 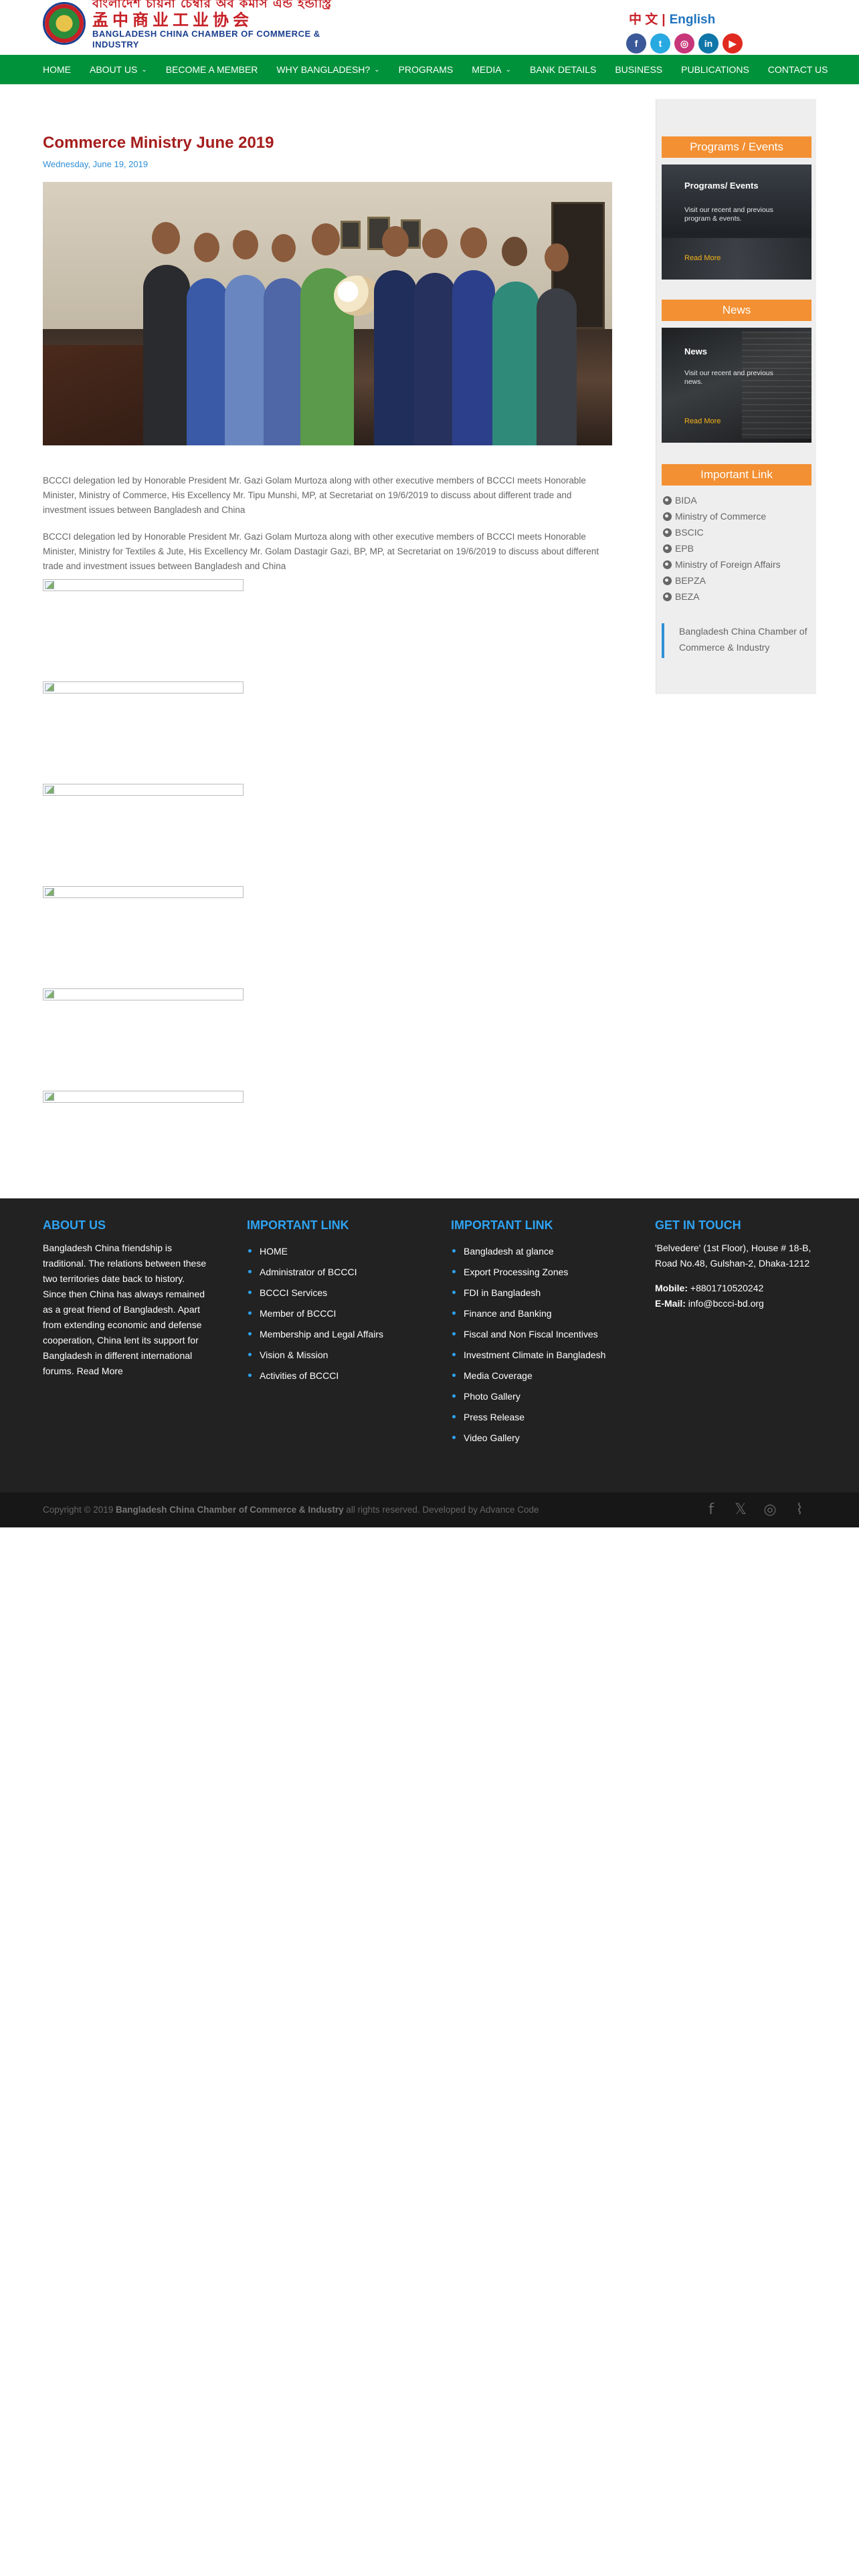 What do you see at coordinates (691, 580) in the screenshot?
I see `important-link-label: BEPZA` at bounding box center [691, 580].